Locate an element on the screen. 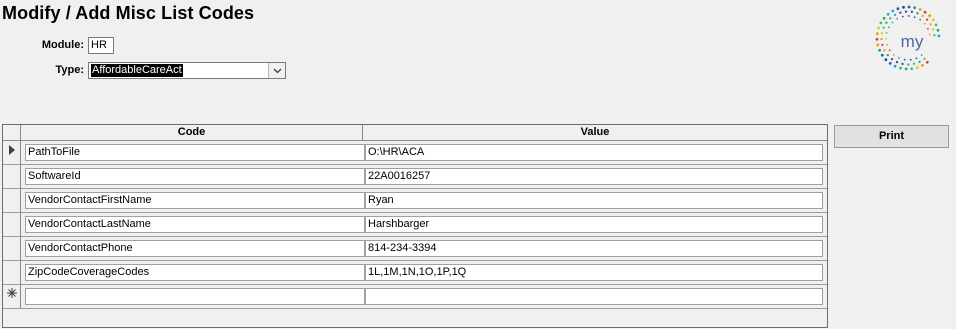 This screenshot has width=956, height=329. column-header-code: Code is located at coordinates (192, 132).